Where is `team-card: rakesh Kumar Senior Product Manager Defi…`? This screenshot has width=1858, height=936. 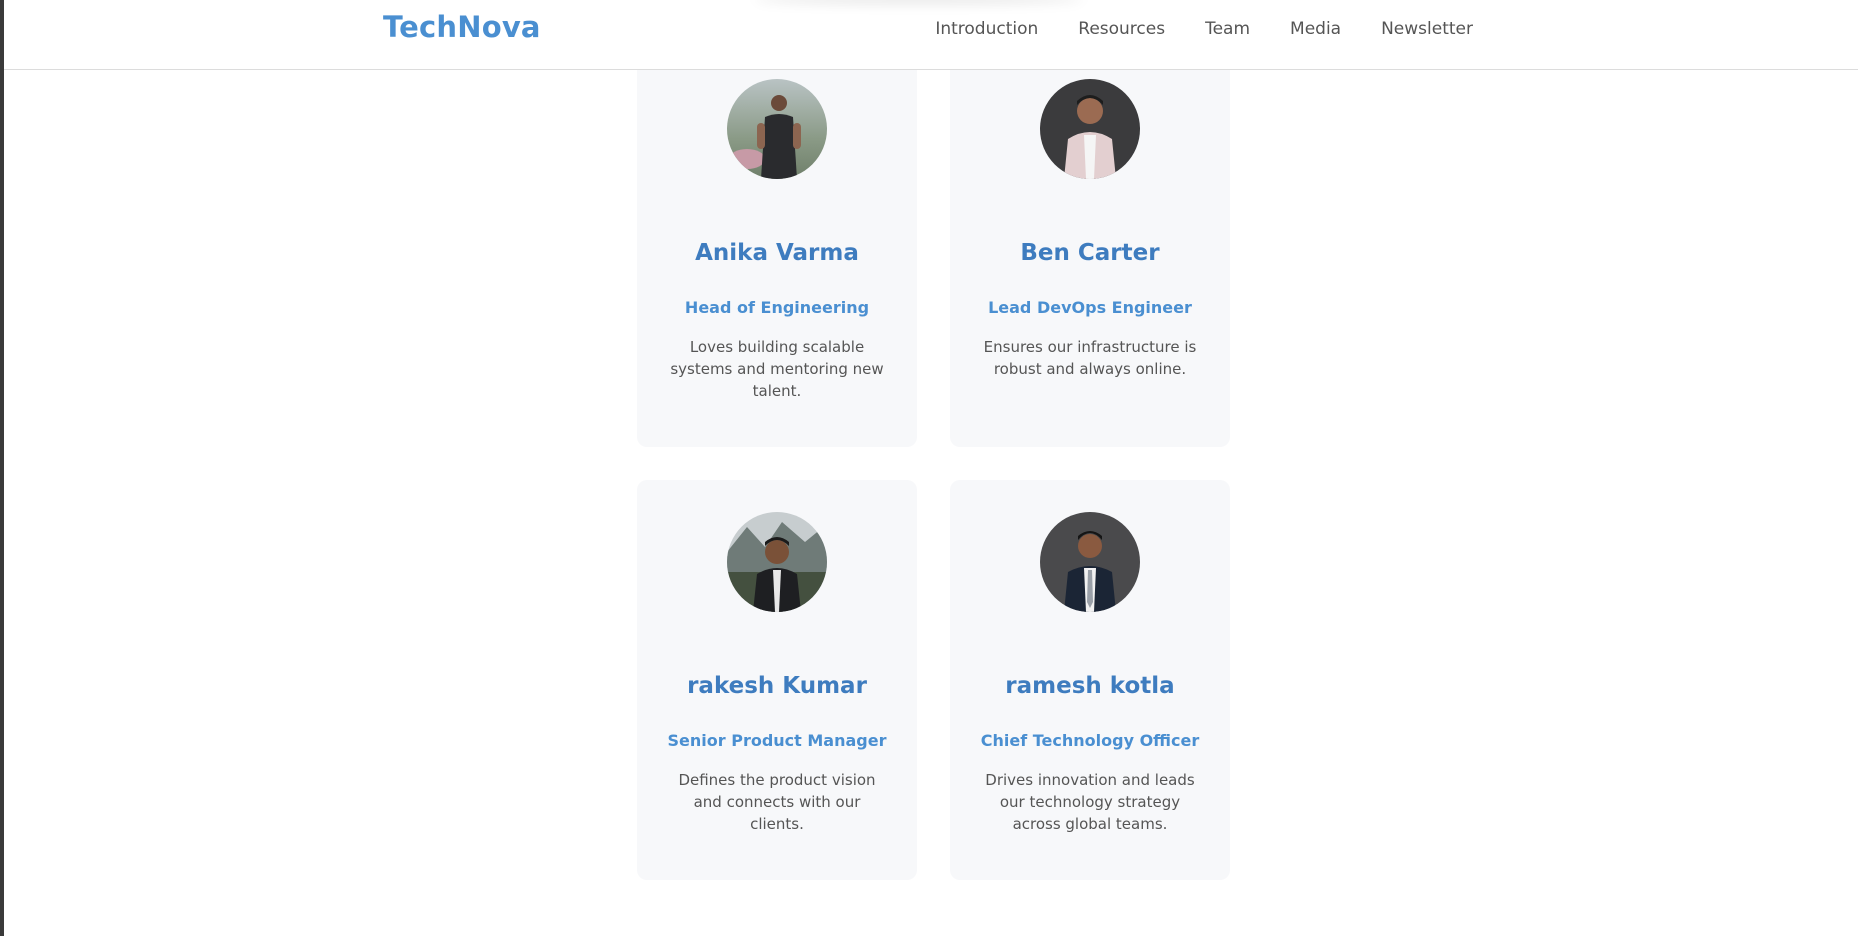 team-card: rakesh Kumar Senior Product Manager Defi… is located at coordinates (777, 680).